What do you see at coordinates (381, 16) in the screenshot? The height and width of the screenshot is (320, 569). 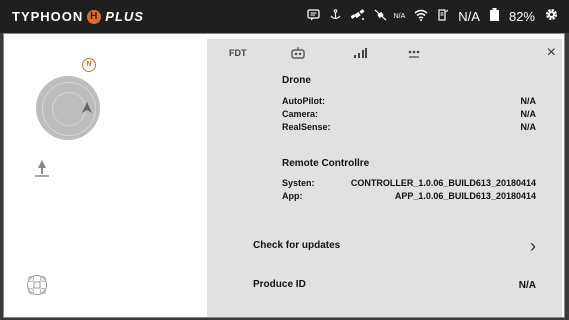 I see `satellite-signal-icon` at bounding box center [381, 16].